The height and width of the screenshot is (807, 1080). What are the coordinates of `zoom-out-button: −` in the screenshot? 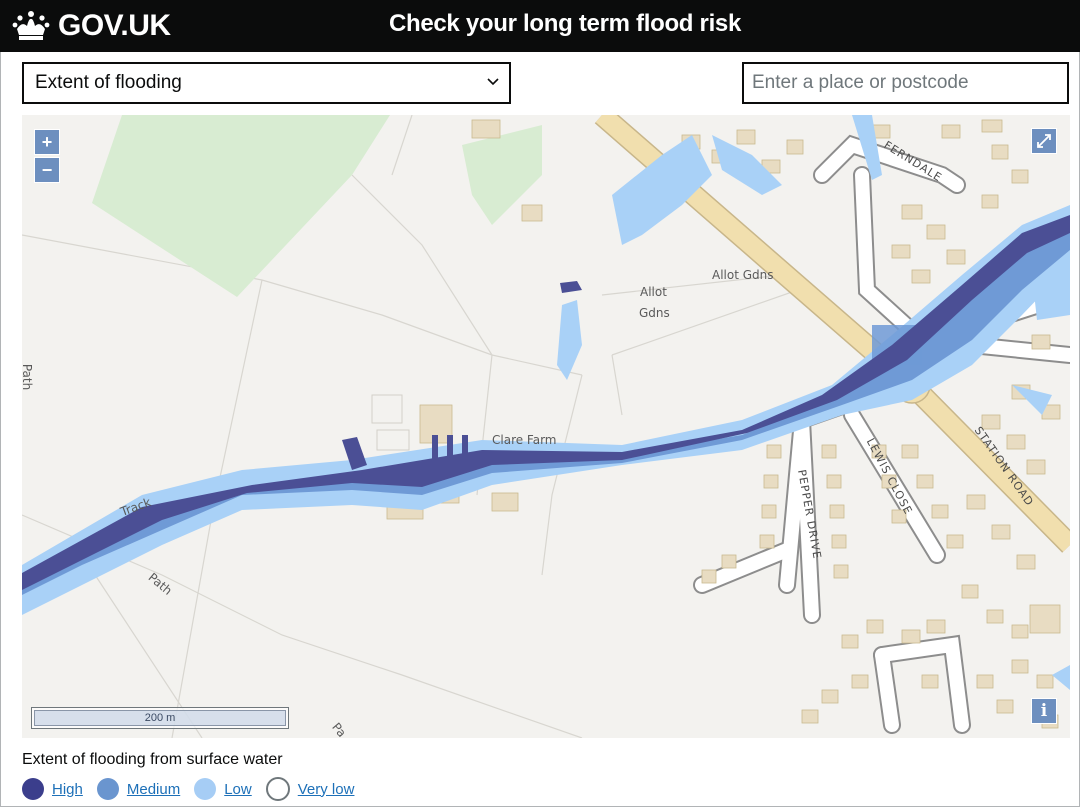 It's located at (47, 170).